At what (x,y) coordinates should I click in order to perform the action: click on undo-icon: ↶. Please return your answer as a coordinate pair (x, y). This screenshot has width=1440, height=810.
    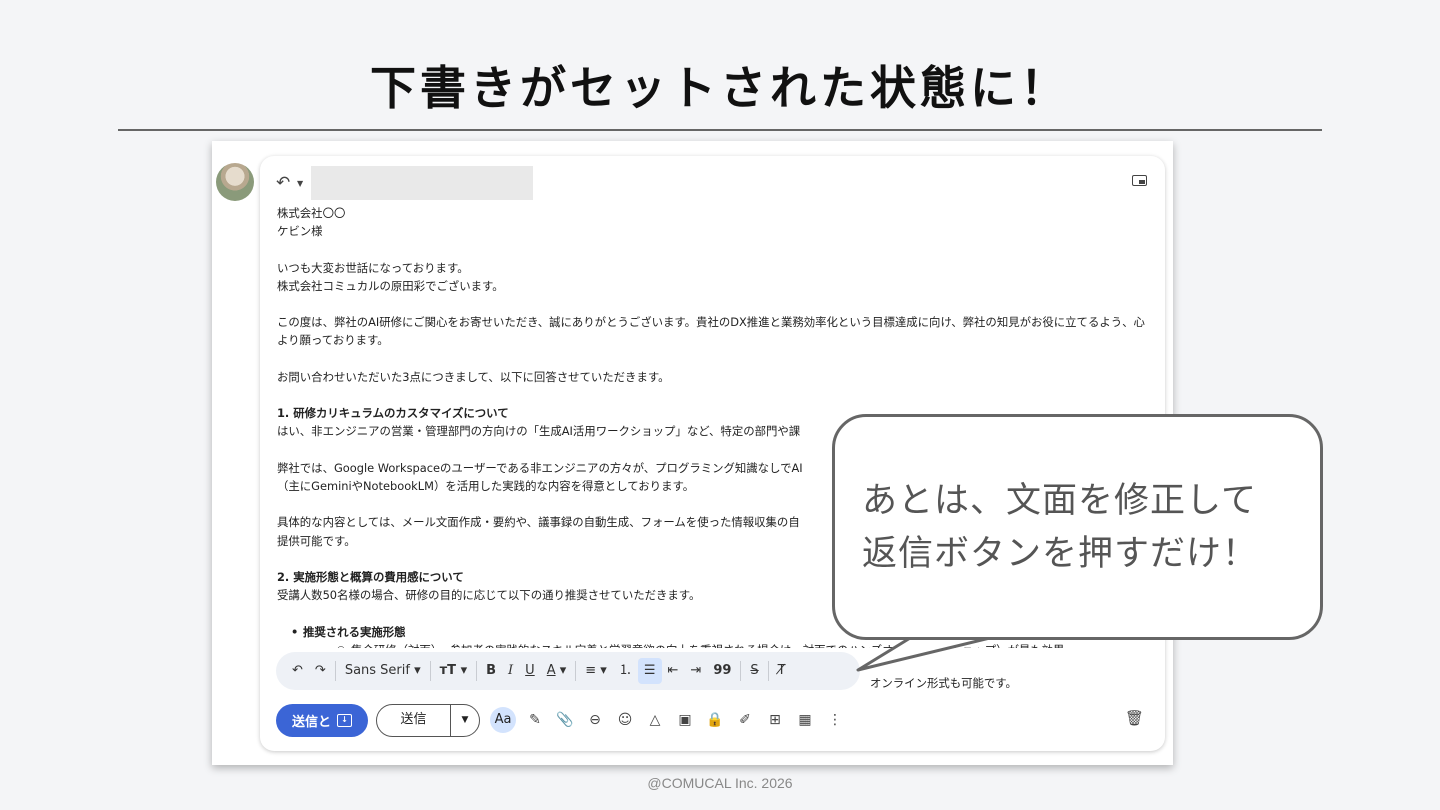
    Looking at the image, I should click on (297, 671).